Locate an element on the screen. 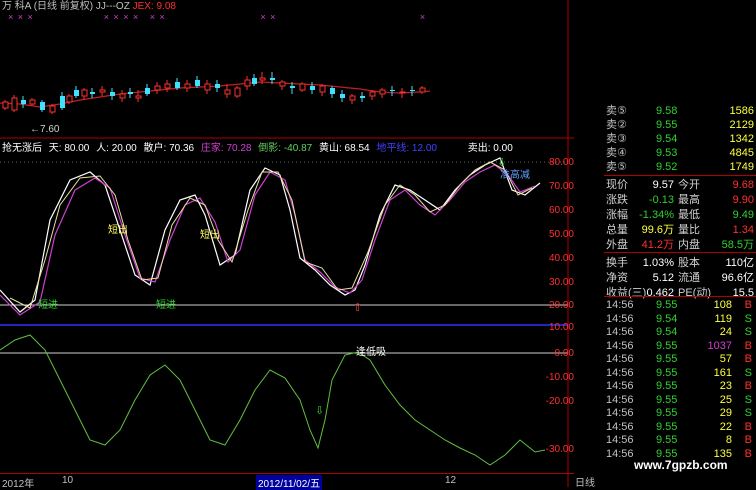 The height and width of the screenshot is (490, 756). stat-row: 涨跌 -0.13 最高 9.90 is located at coordinates (680, 200).